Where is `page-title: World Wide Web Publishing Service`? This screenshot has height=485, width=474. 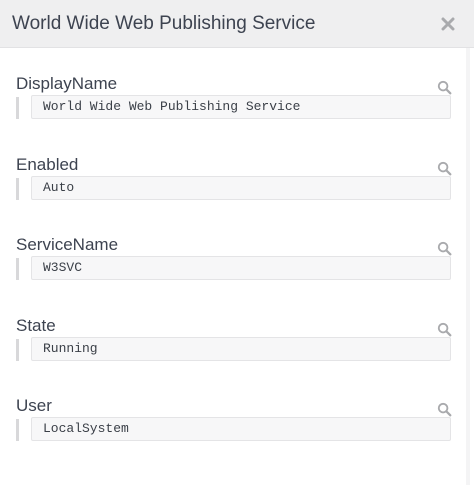
page-title: World Wide Web Publishing Service is located at coordinates (164, 23).